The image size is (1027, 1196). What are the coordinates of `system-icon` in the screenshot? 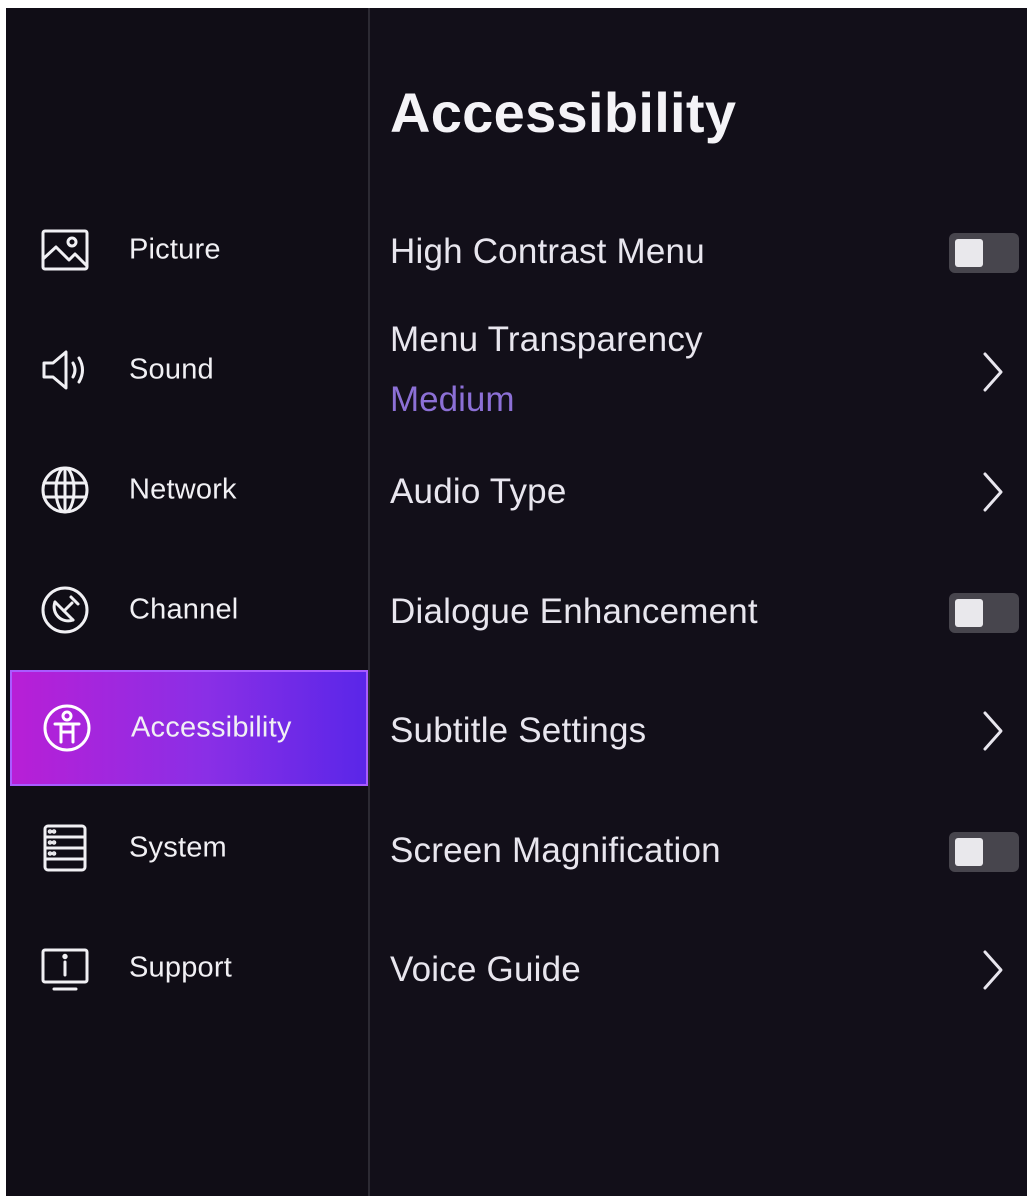 It's located at (65, 848).